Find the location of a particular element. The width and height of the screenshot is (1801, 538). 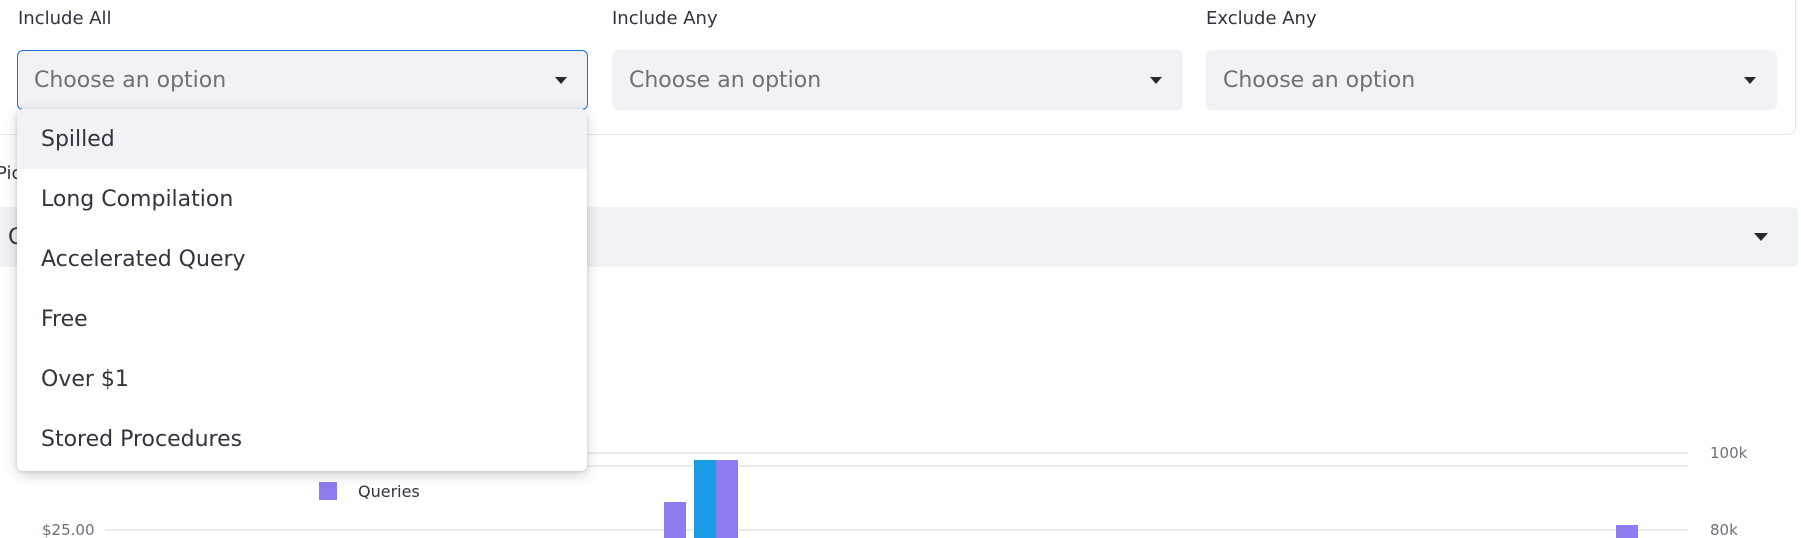

exclude-any-label: Exclude Any is located at coordinates (1261, 18).